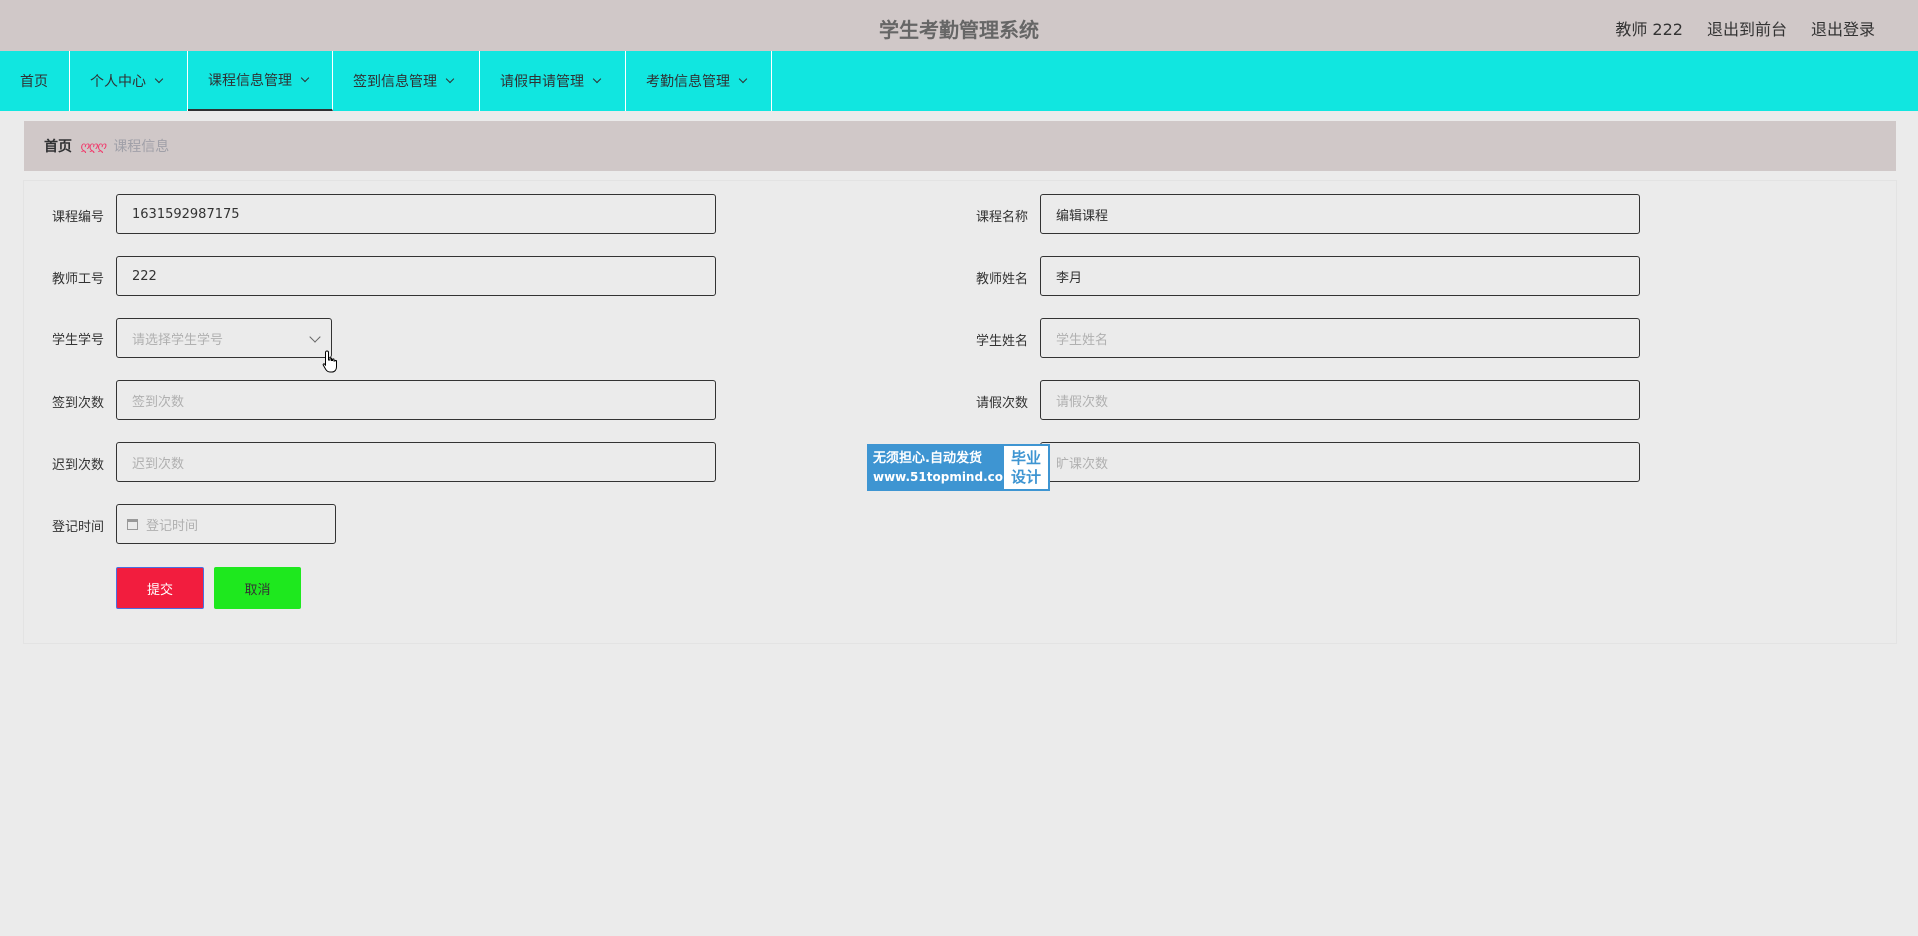  What do you see at coordinates (688, 82) in the screenshot?
I see `nav-item-label: 考勤信息管理` at bounding box center [688, 82].